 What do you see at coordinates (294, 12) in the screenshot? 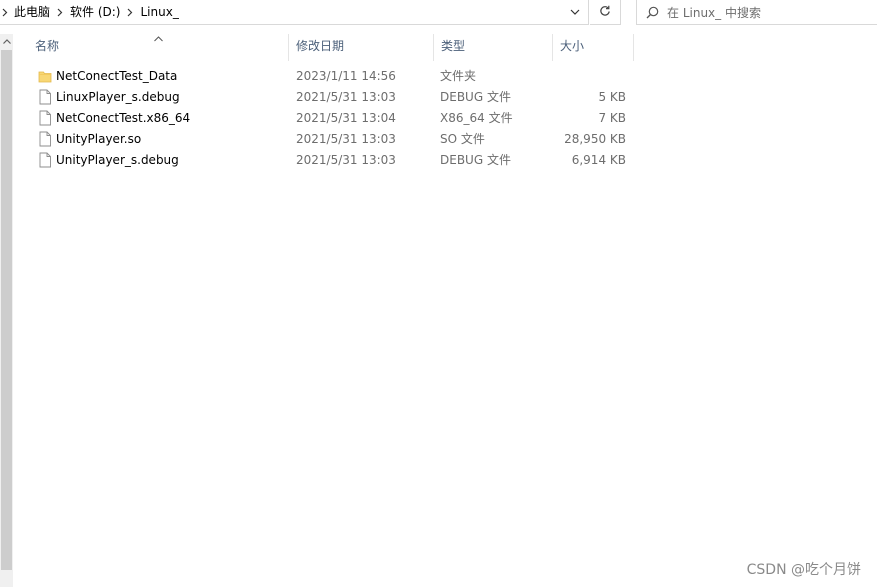
I see `address-bar: 此电脑 软件 (D:) Linux_` at bounding box center [294, 12].